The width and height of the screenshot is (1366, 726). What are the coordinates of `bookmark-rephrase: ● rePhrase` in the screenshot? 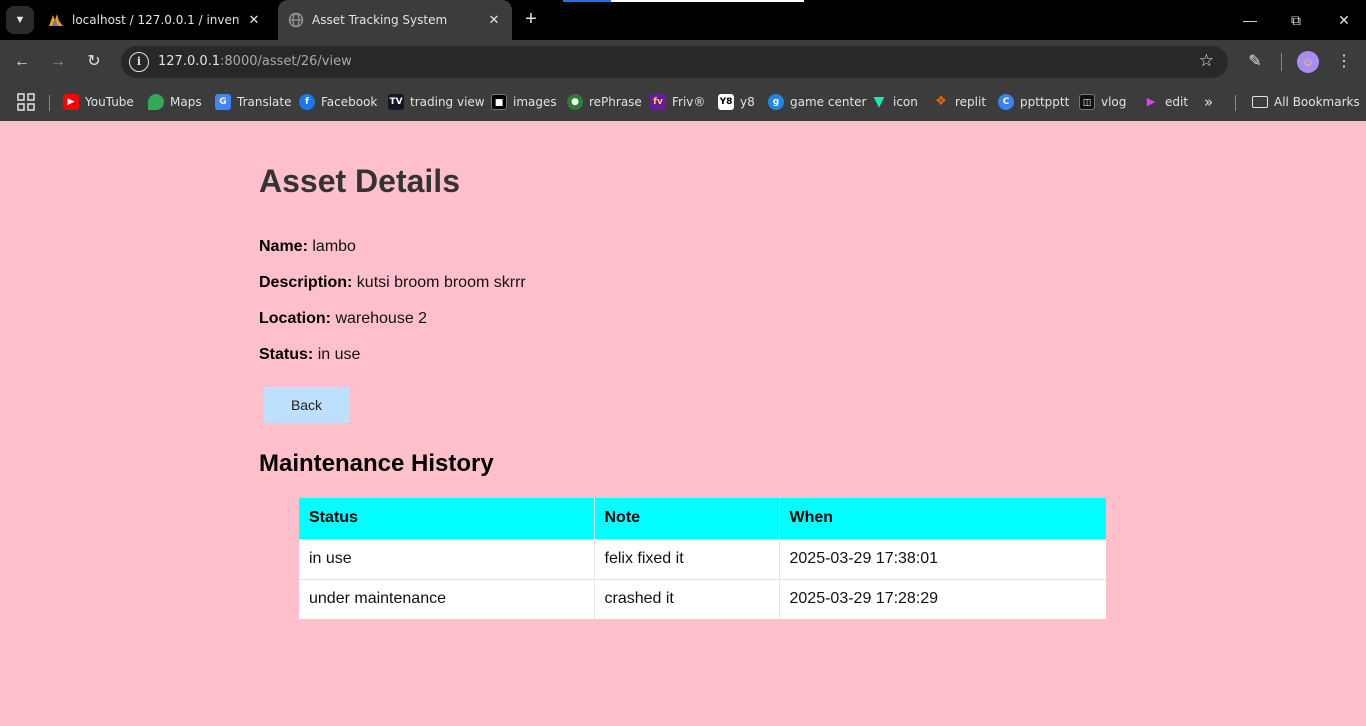 It's located at (604, 102).